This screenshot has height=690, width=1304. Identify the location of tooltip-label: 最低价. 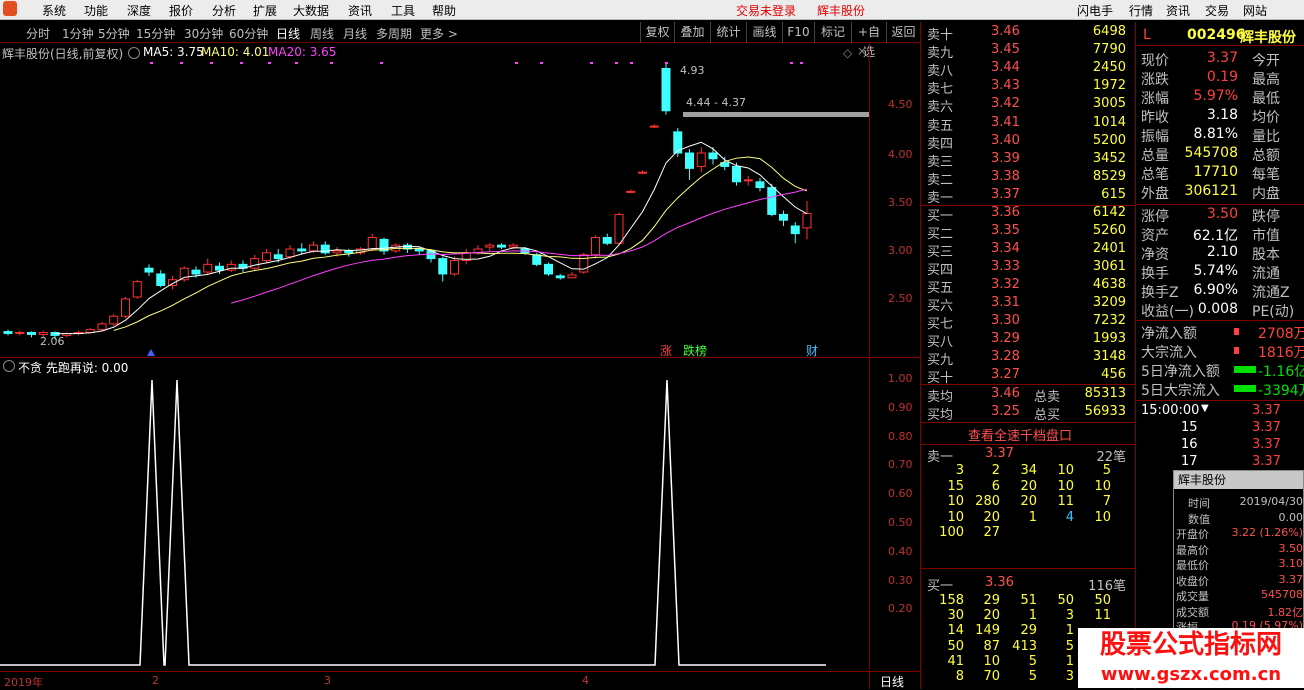
(1192, 565).